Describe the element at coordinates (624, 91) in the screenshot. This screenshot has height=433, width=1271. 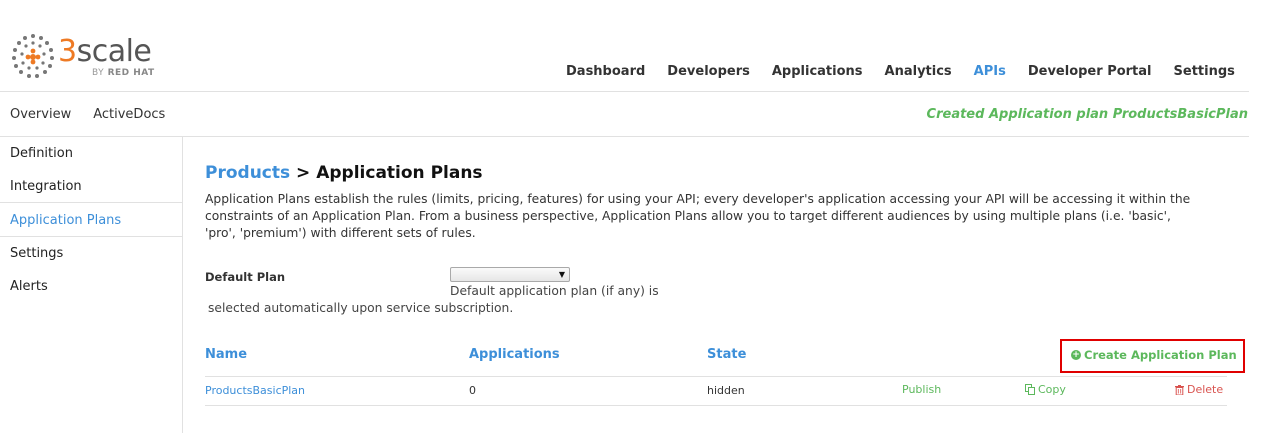
I see `header-divider` at that location.